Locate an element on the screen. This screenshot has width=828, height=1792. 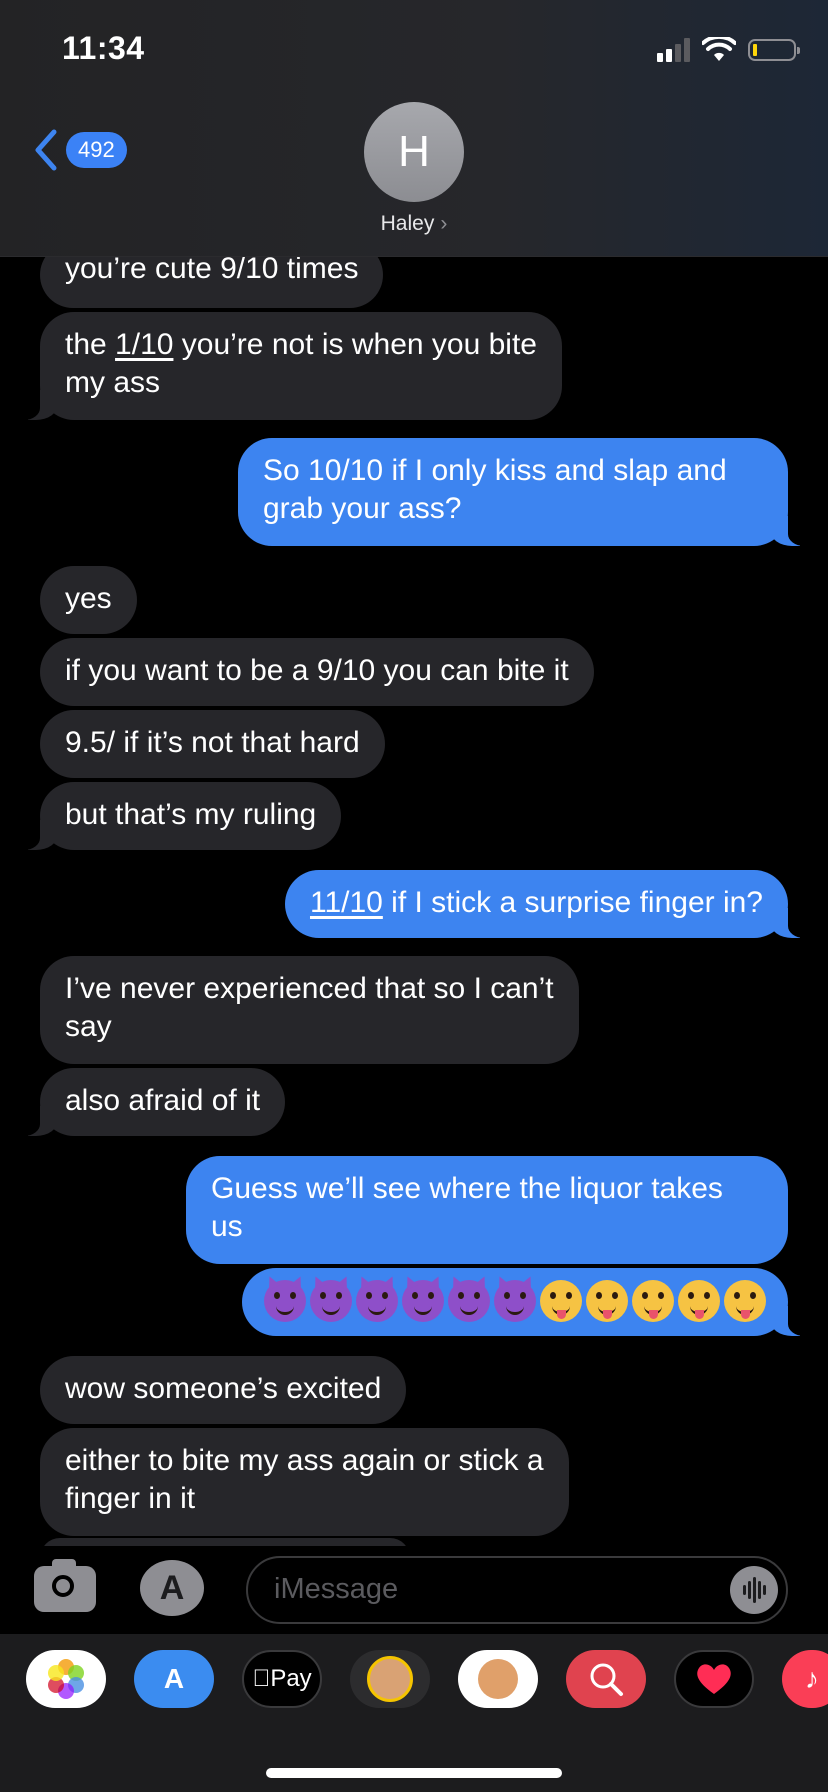
music-app-icon: ♪ is located at coordinates (805, 1679).